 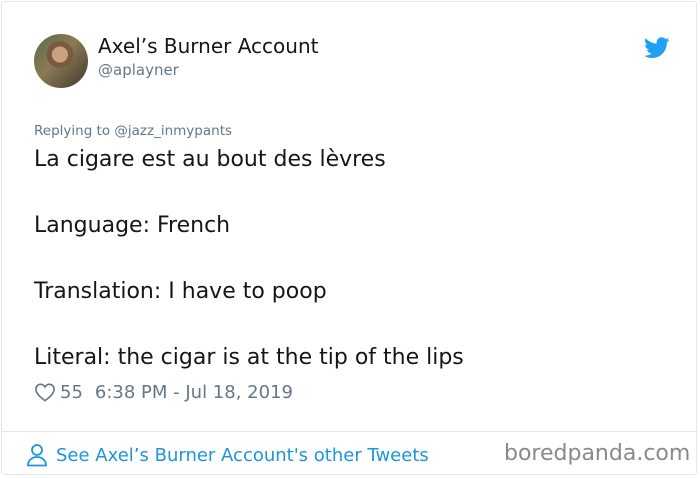 What do you see at coordinates (242, 455) in the screenshot?
I see `see-other-tweets-label: See Axel’s Burner Account's other Tweets` at bounding box center [242, 455].